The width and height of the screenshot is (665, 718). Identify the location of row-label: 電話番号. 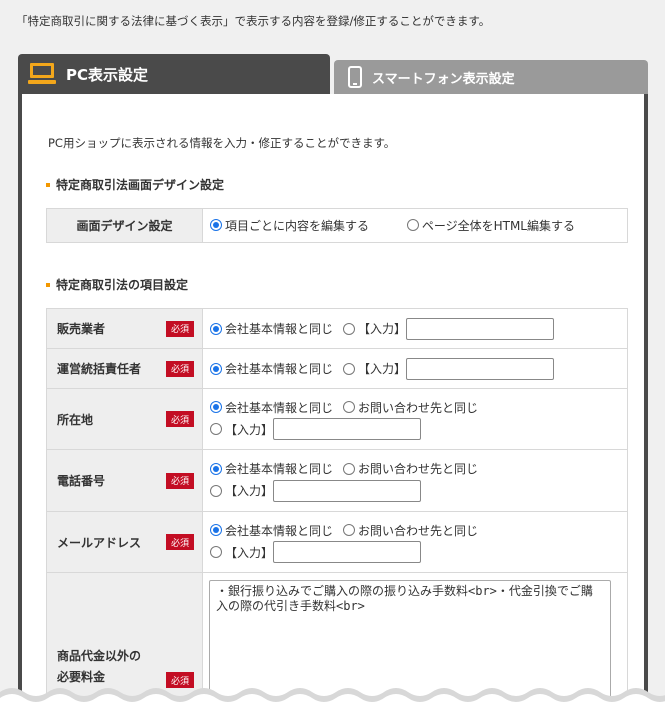
(81, 481).